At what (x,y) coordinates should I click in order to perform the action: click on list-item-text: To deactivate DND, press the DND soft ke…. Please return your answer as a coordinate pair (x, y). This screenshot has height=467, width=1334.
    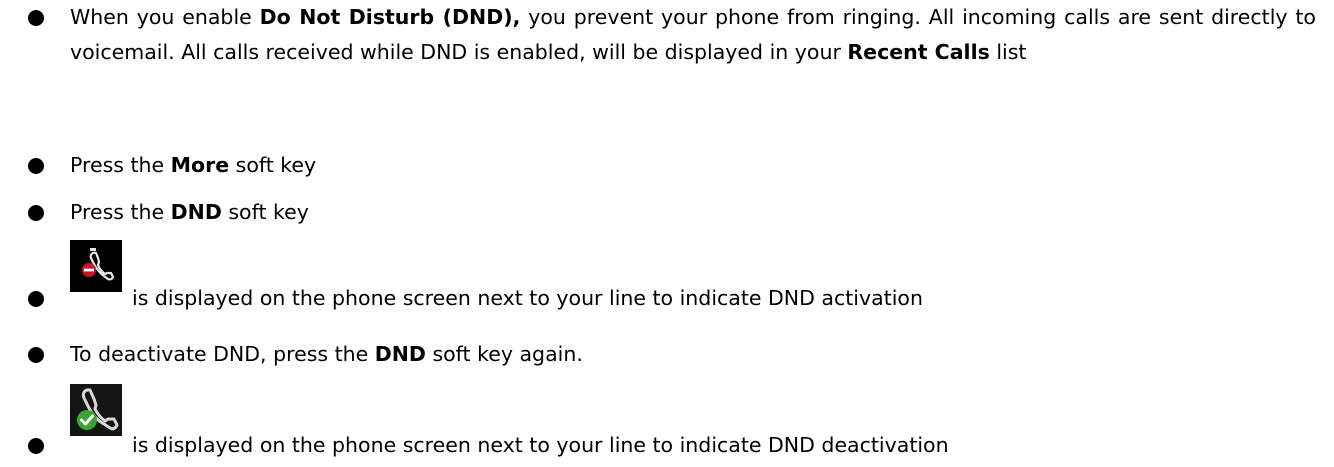
    Looking at the image, I should click on (693, 354).